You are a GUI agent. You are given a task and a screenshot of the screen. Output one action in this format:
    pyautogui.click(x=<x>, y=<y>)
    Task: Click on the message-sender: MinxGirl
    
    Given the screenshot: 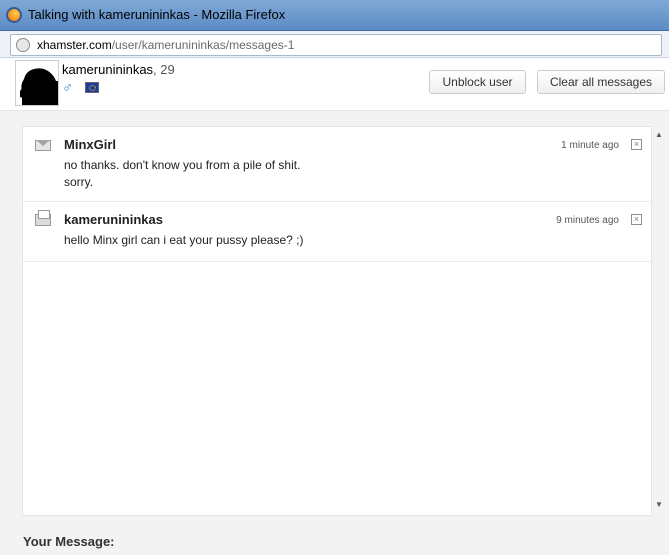 What is the action you would take?
    pyautogui.click(x=90, y=144)
    